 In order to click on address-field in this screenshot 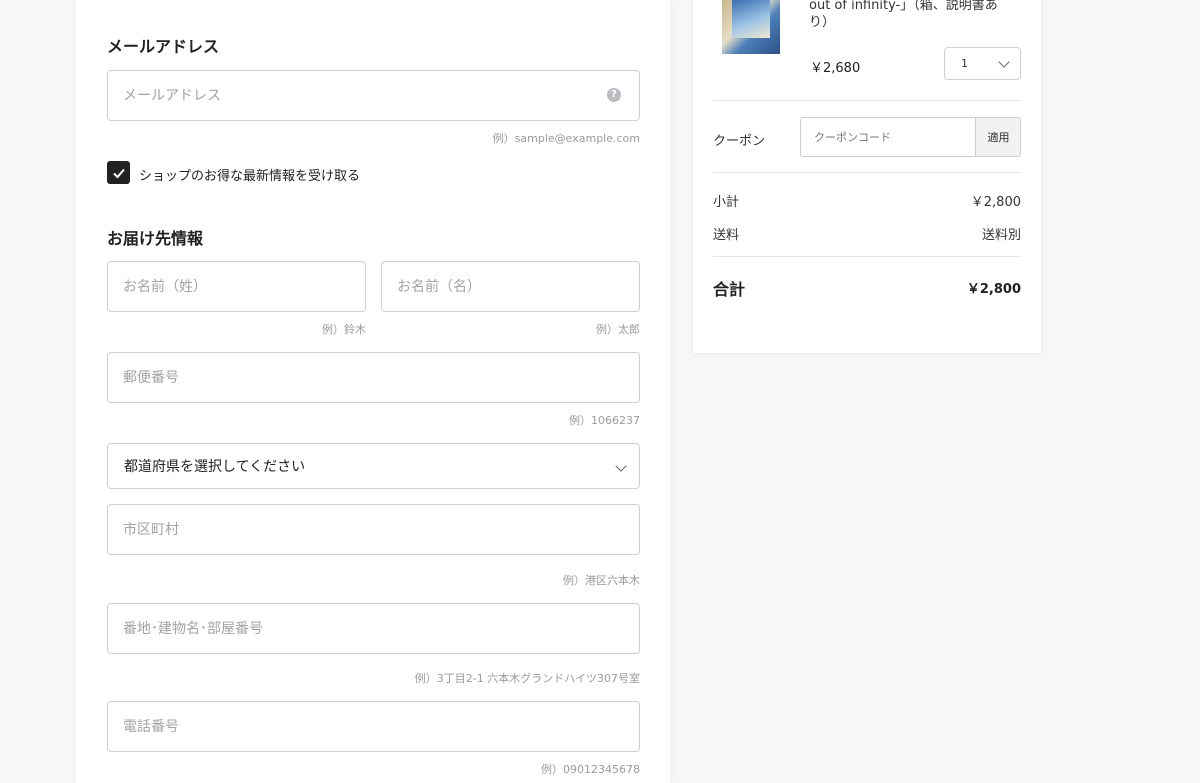, I will do `click(373, 628)`.